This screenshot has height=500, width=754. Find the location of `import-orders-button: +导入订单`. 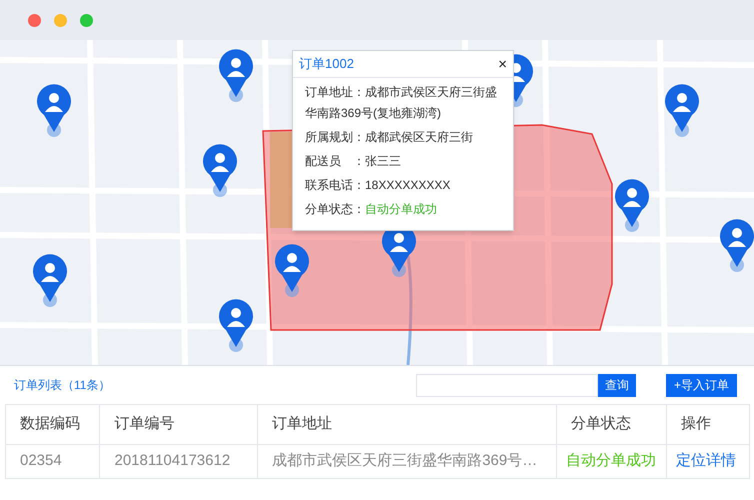

import-orders-button: +导入订单 is located at coordinates (701, 385).